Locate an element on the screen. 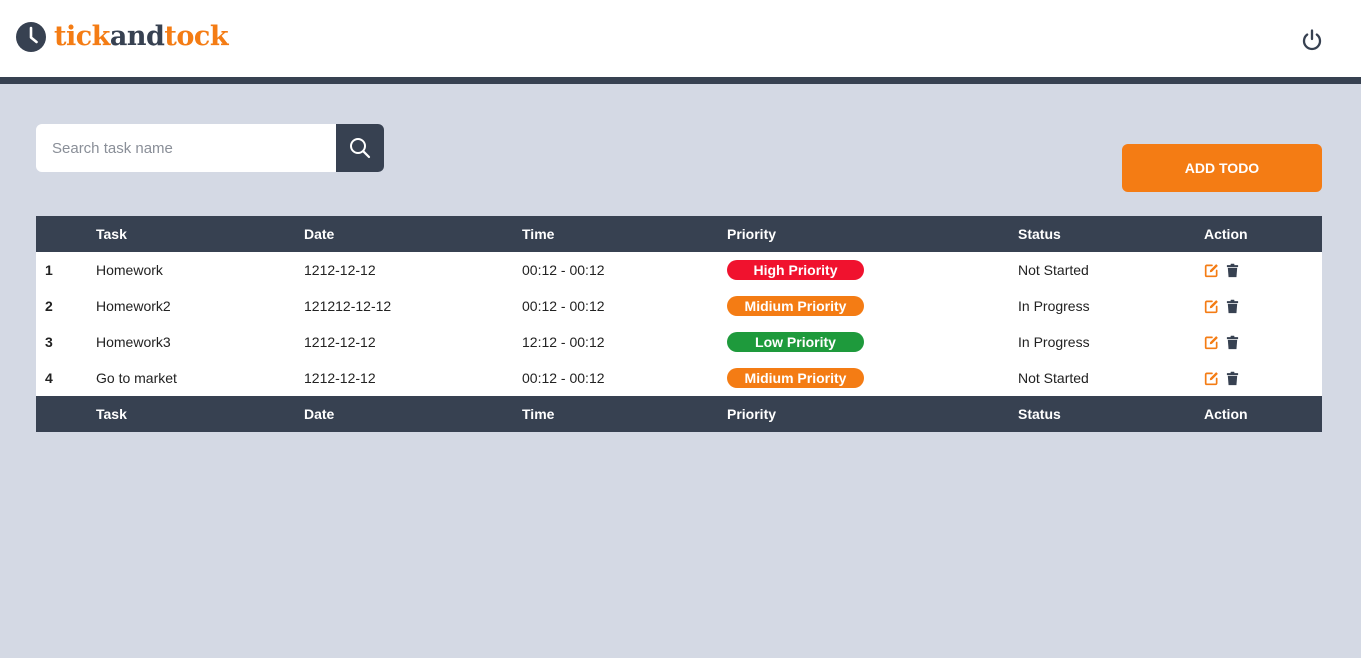 The height and width of the screenshot is (658, 1361). logo-text-tick: tick is located at coordinates (82, 36).